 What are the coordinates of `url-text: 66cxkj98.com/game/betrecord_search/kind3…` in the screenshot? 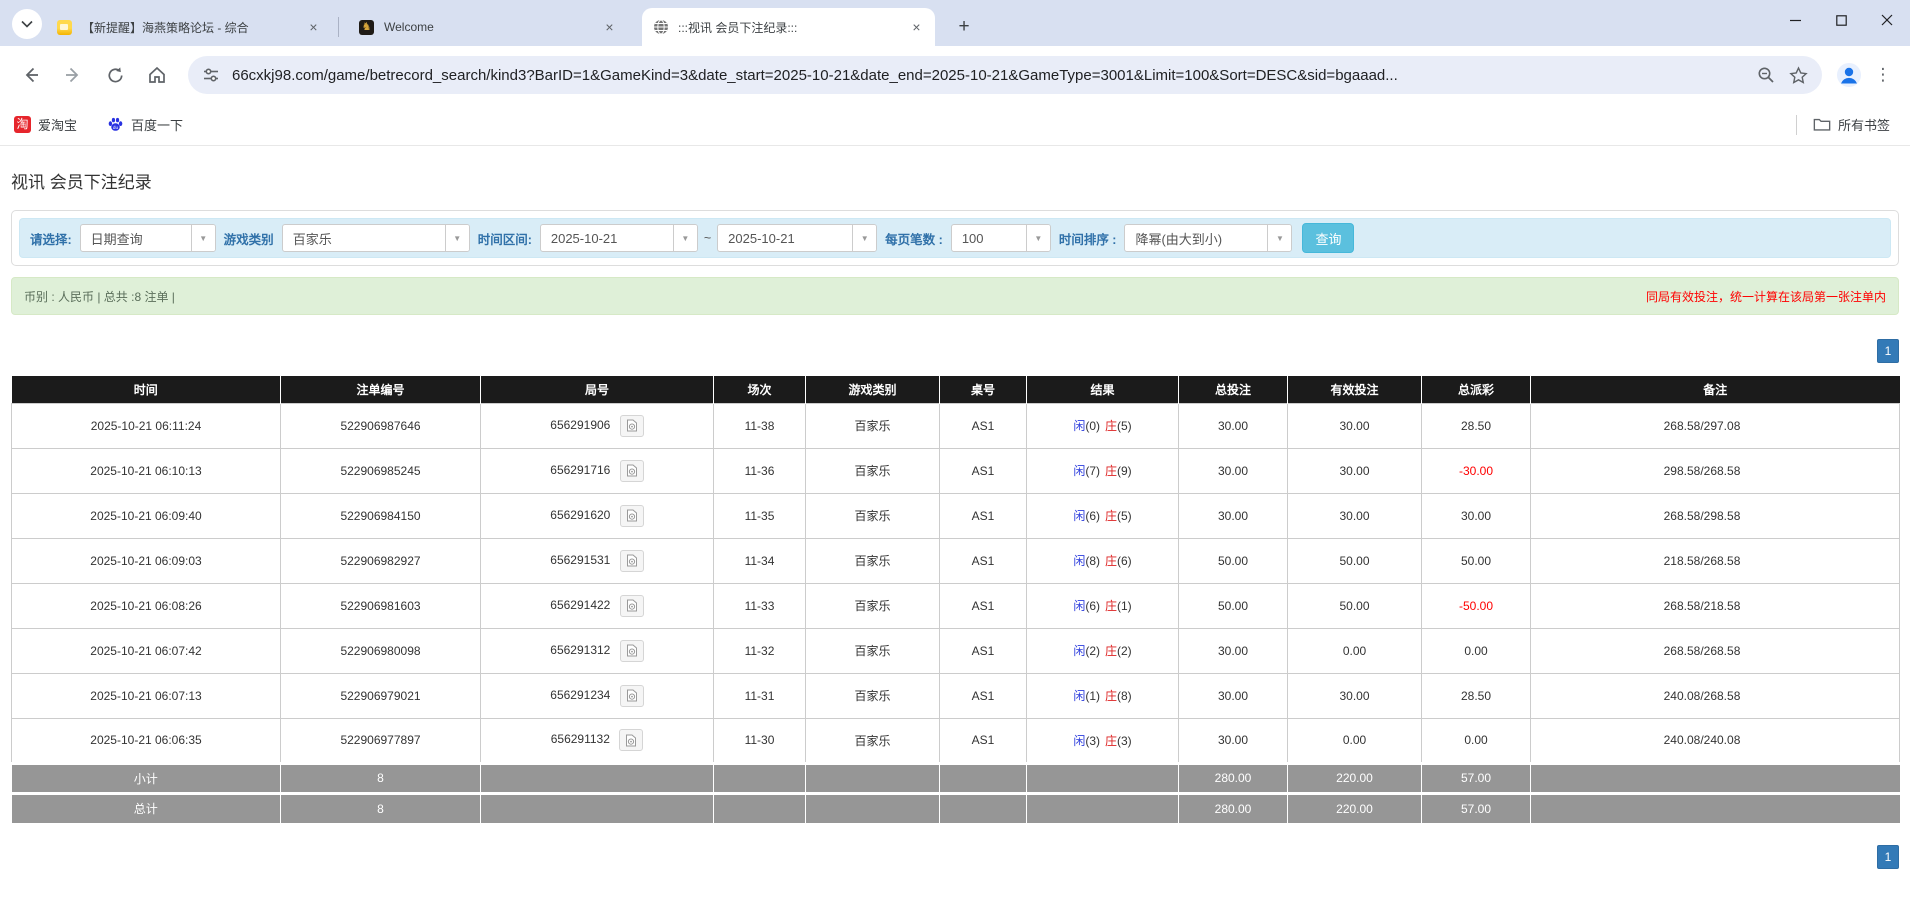 It's located at (987, 75).